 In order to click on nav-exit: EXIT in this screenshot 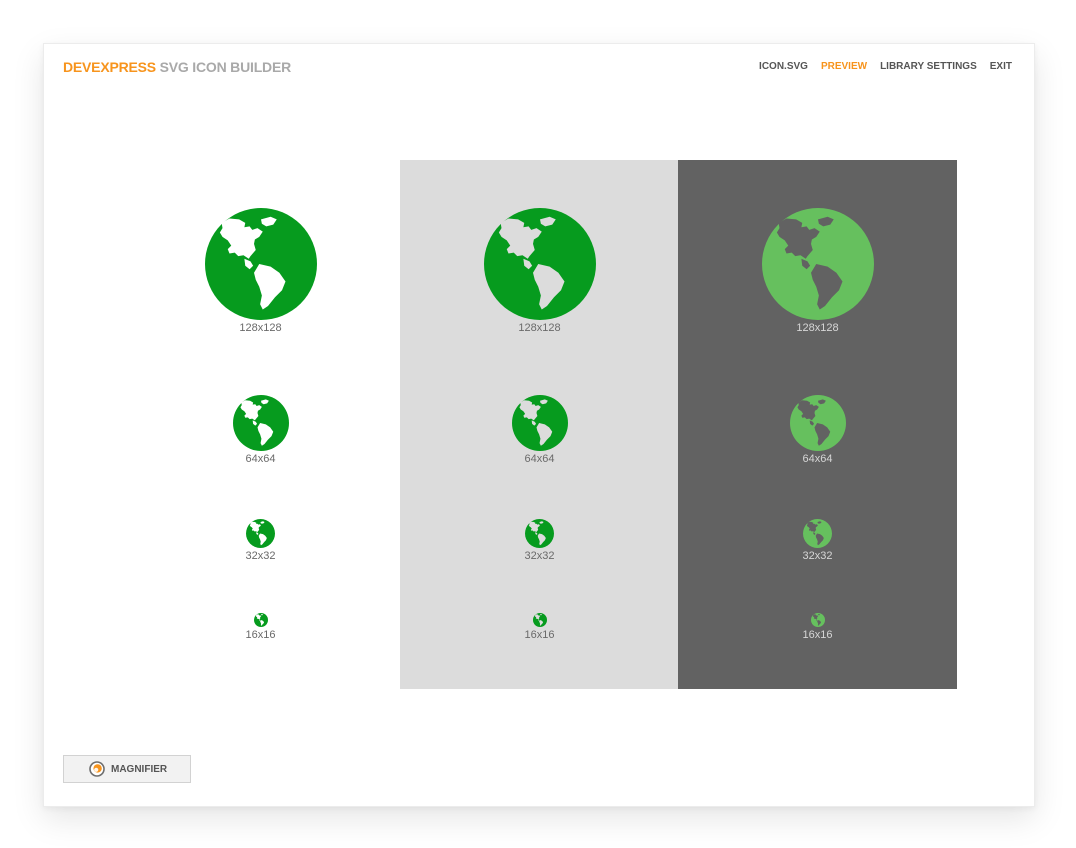, I will do `click(1001, 66)`.